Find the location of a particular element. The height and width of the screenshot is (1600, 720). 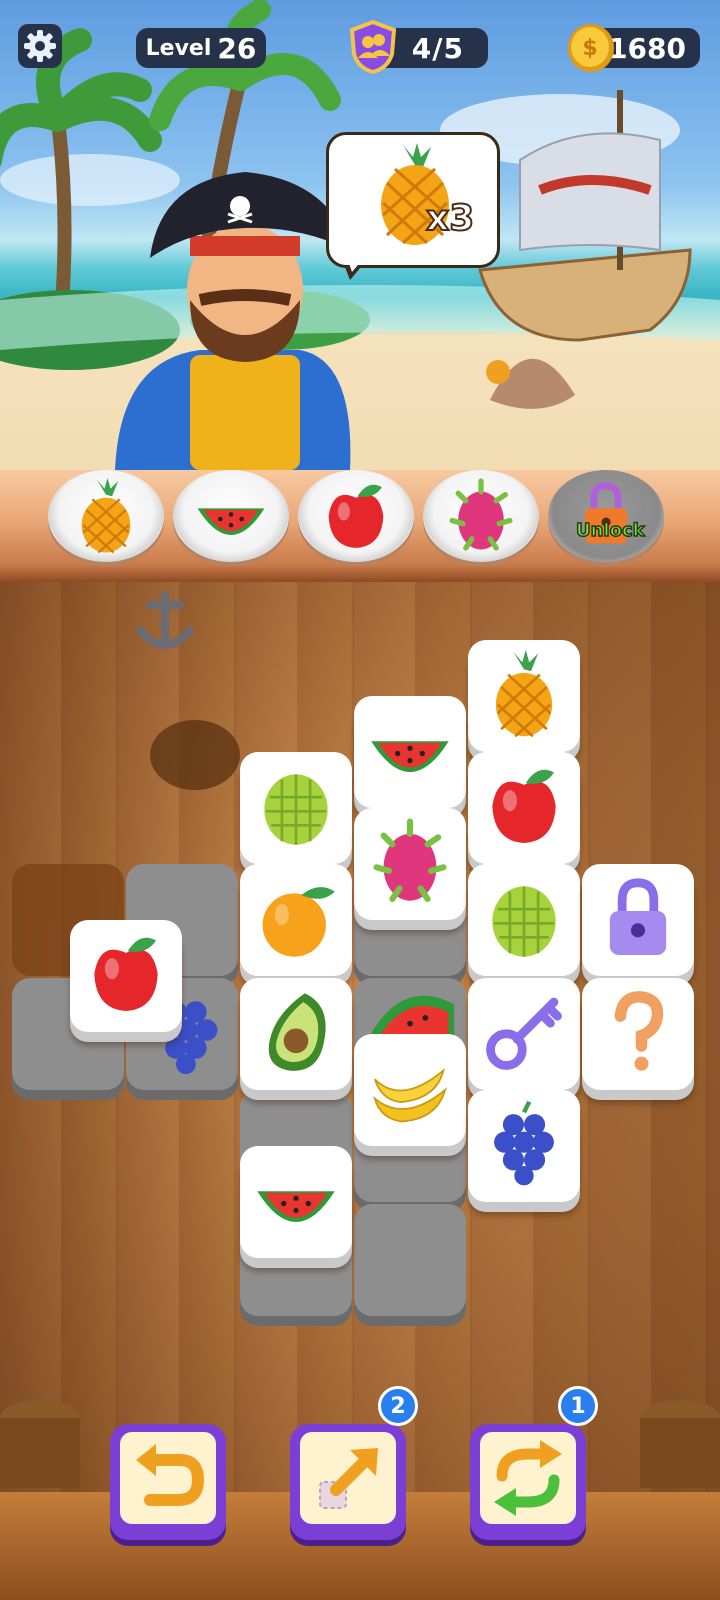

move-out-button is located at coordinates (348, 1482).